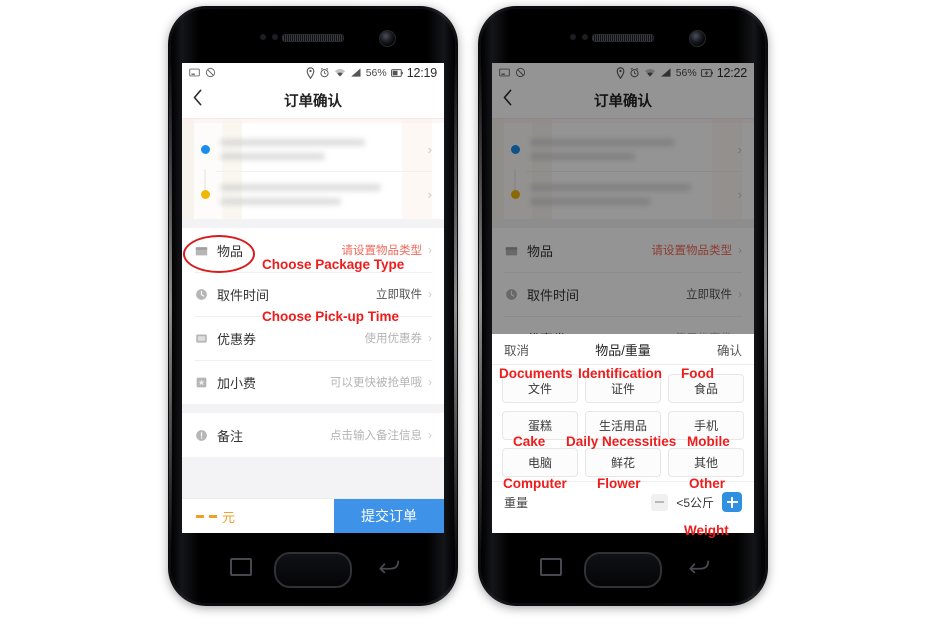 The image size is (940, 626). I want to click on clock-left: 12:19, so click(421, 72).